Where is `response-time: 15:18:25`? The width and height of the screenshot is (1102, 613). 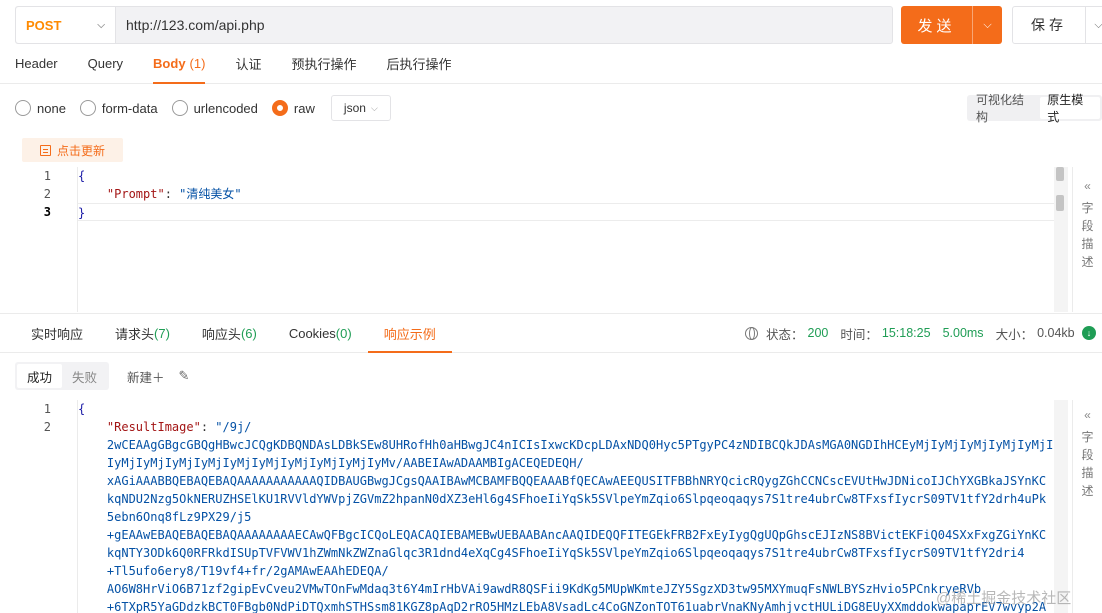
response-time: 15:18:25 is located at coordinates (906, 333).